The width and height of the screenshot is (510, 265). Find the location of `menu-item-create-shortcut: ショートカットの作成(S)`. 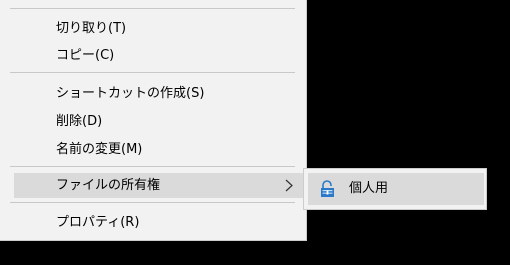

menu-item-create-shortcut: ショートカットの作成(S) is located at coordinates (153, 93).